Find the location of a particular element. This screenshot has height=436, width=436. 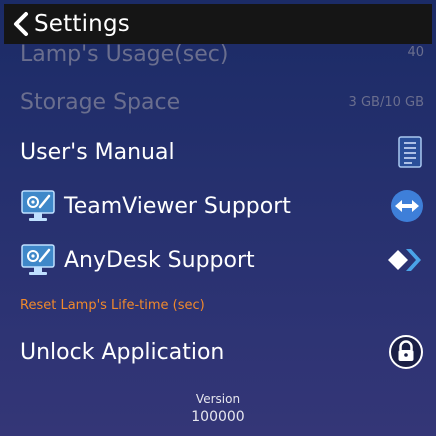

users-manual-label: User's Manual is located at coordinates (97, 152).